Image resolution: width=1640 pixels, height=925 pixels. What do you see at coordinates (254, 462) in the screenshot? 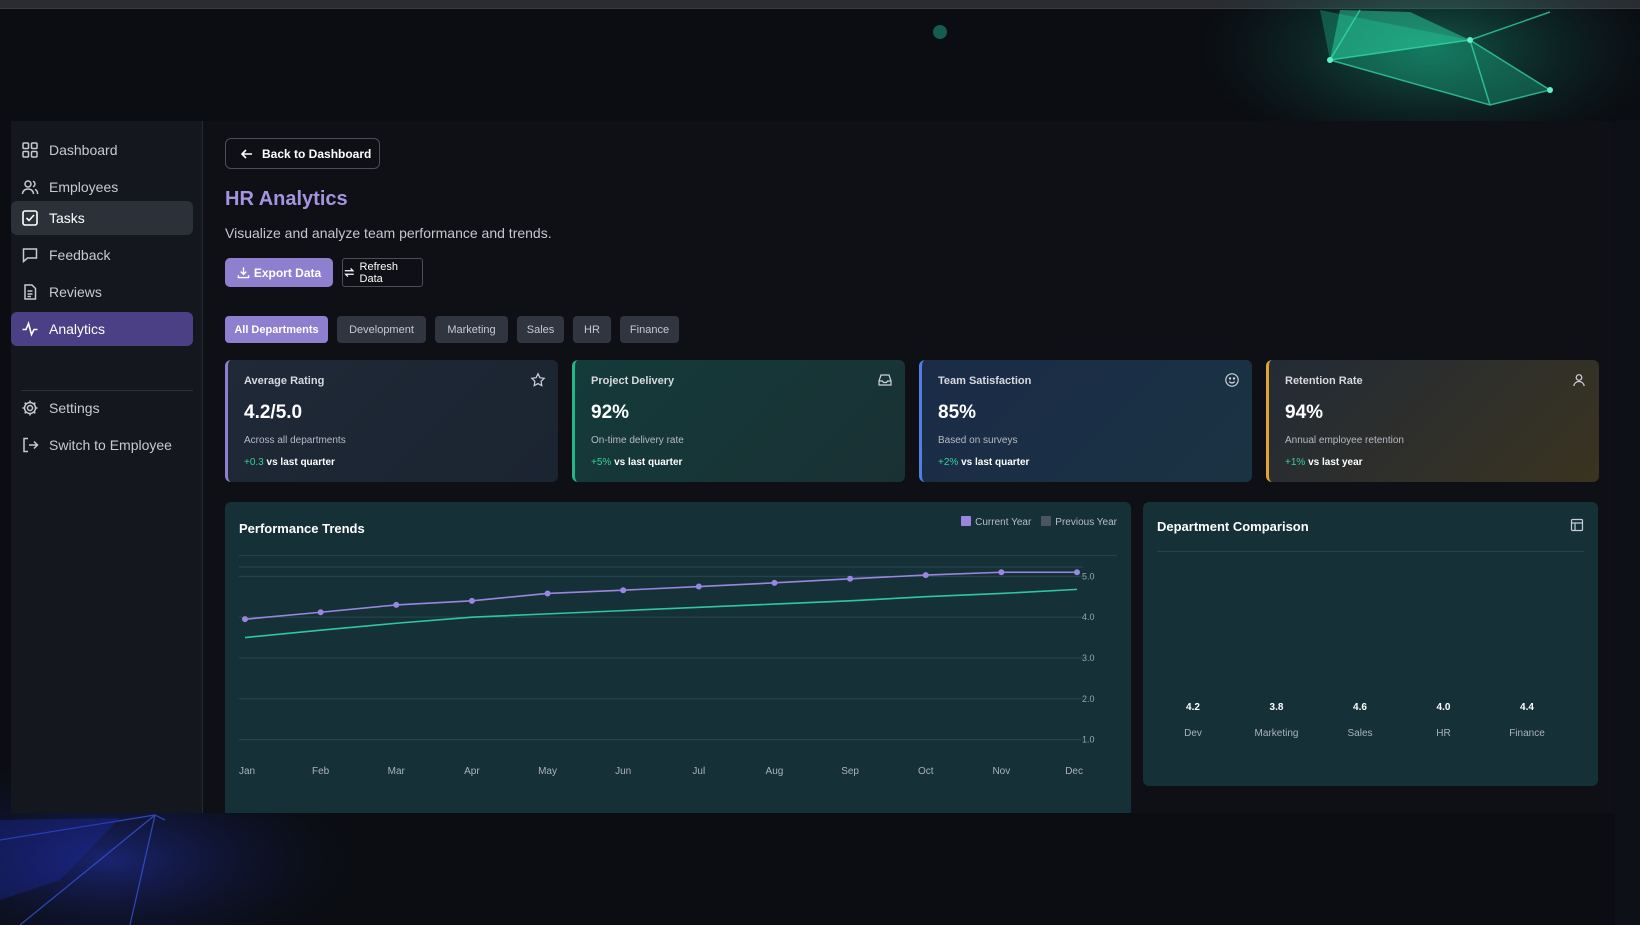
I see `delta-value: +0.3` at bounding box center [254, 462].